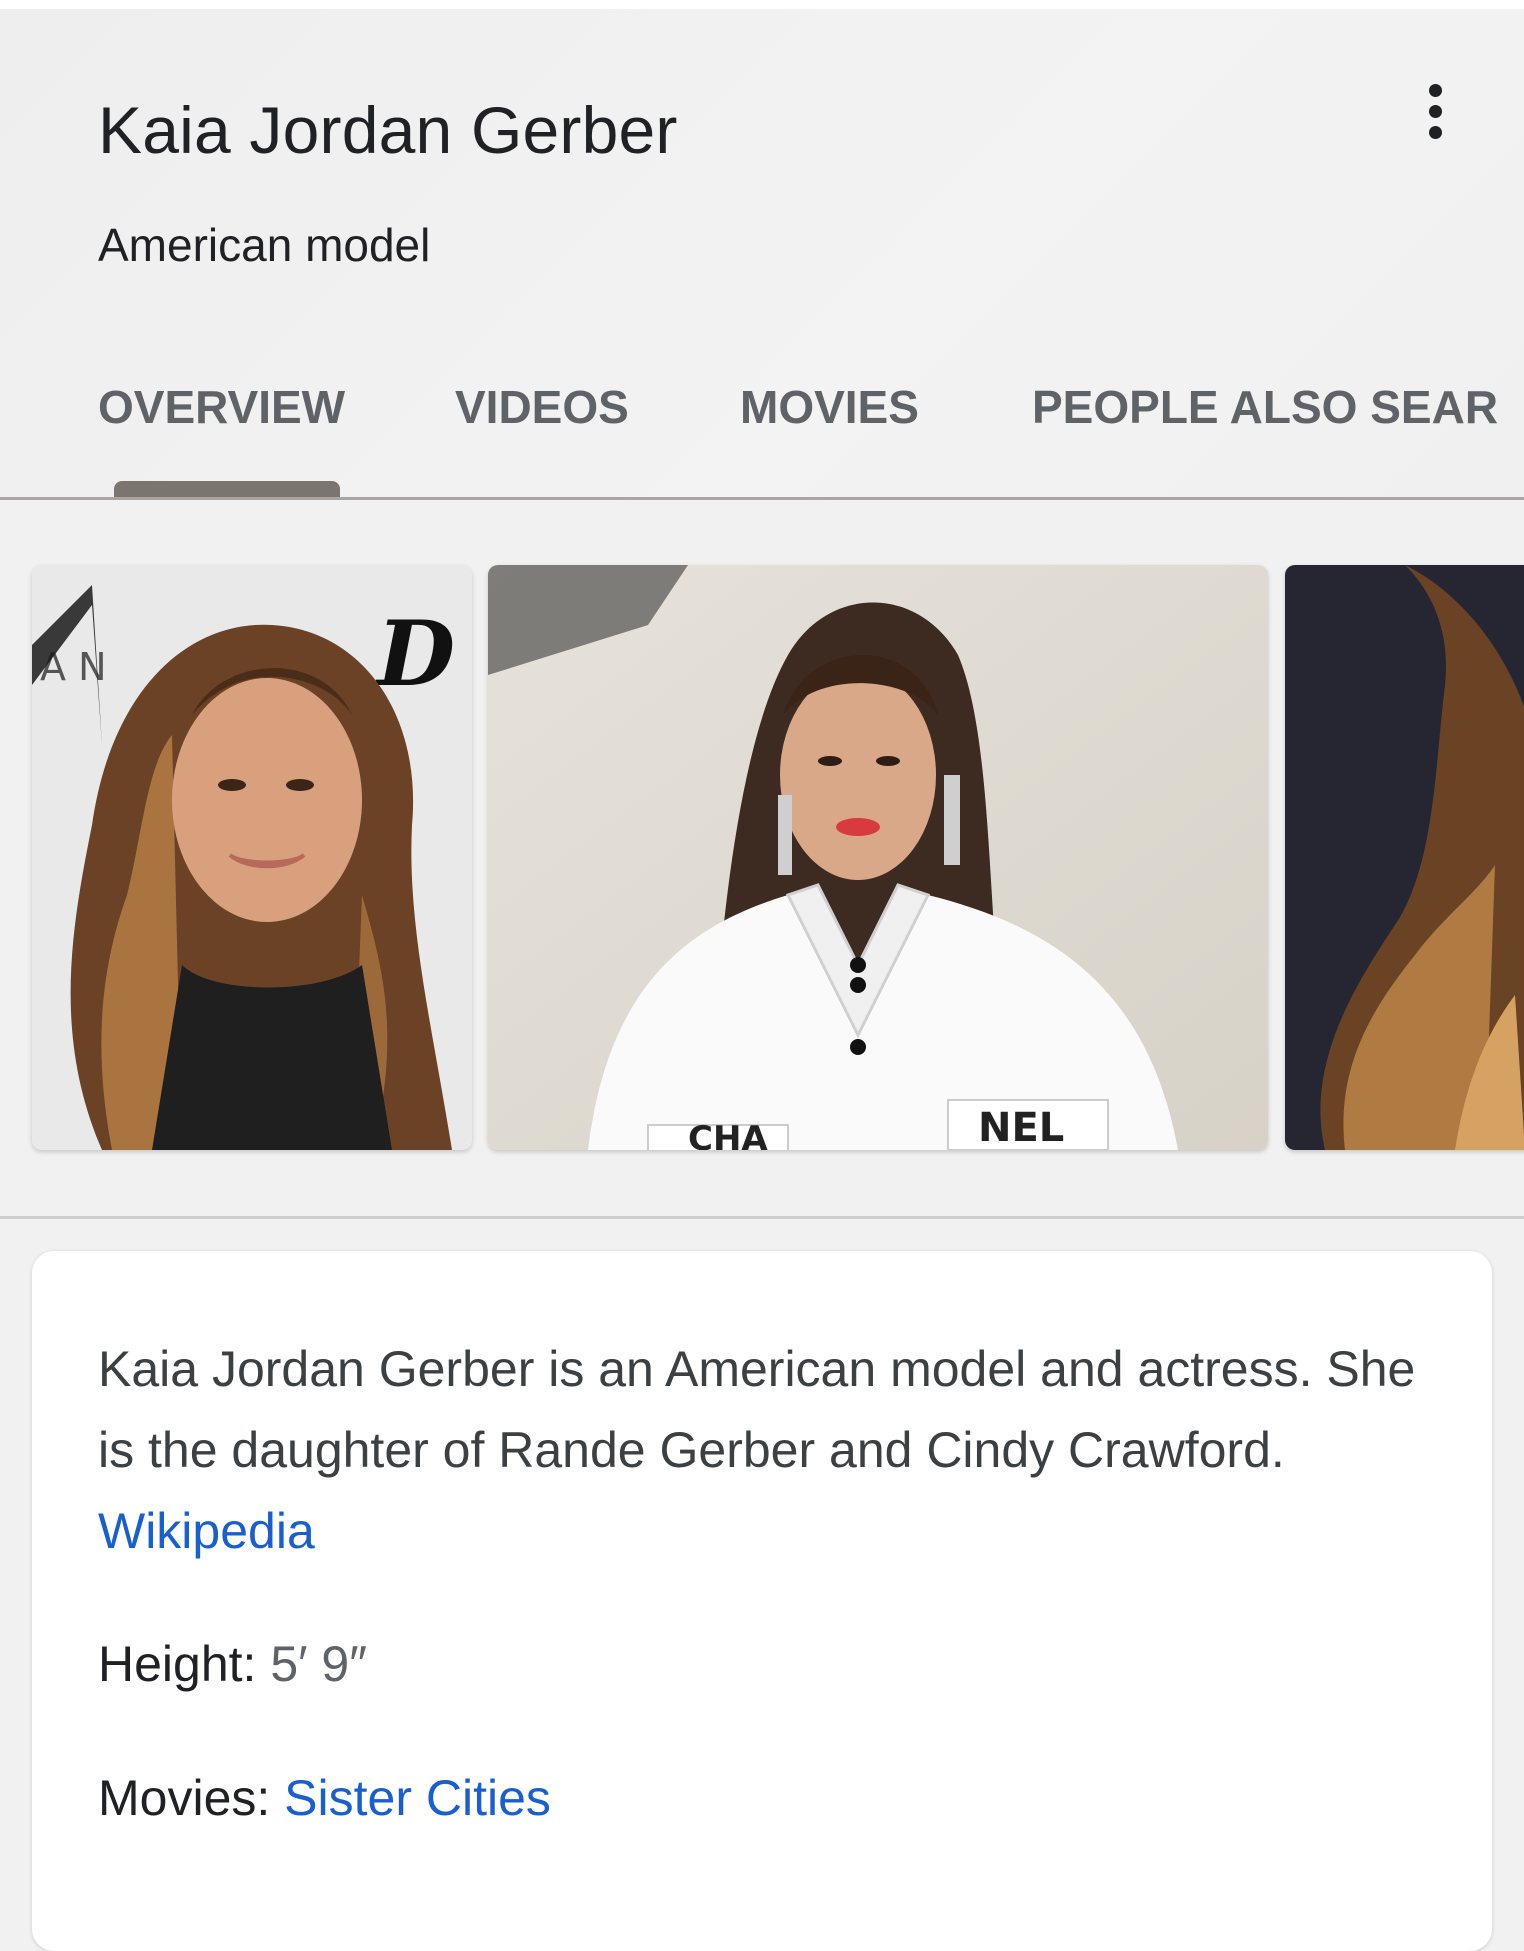 This screenshot has width=1524, height=1951. What do you see at coordinates (318, 1664) in the screenshot?
I see `fact-height-value: 5′ 9″` at bounding box center [318, 1664].